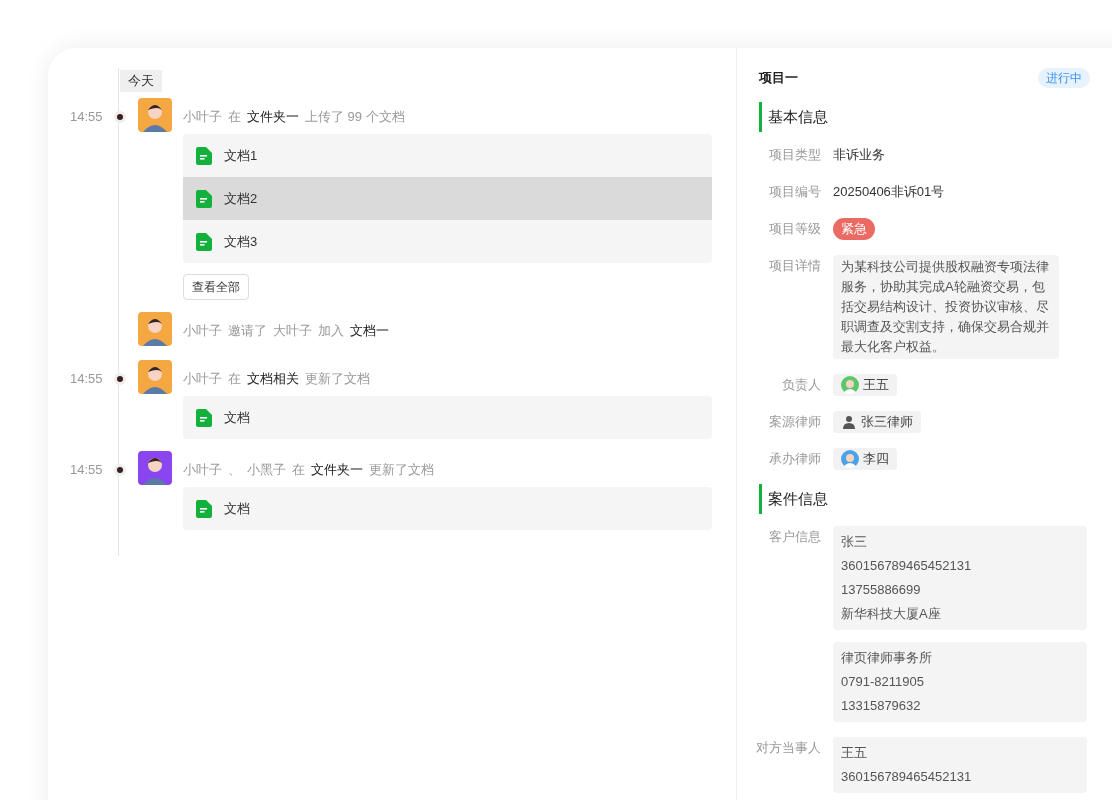  What do you see at coordinates (292, 331) in the screenshot?
I see `event-text: 大叶子` at bounding box center [292, 331].